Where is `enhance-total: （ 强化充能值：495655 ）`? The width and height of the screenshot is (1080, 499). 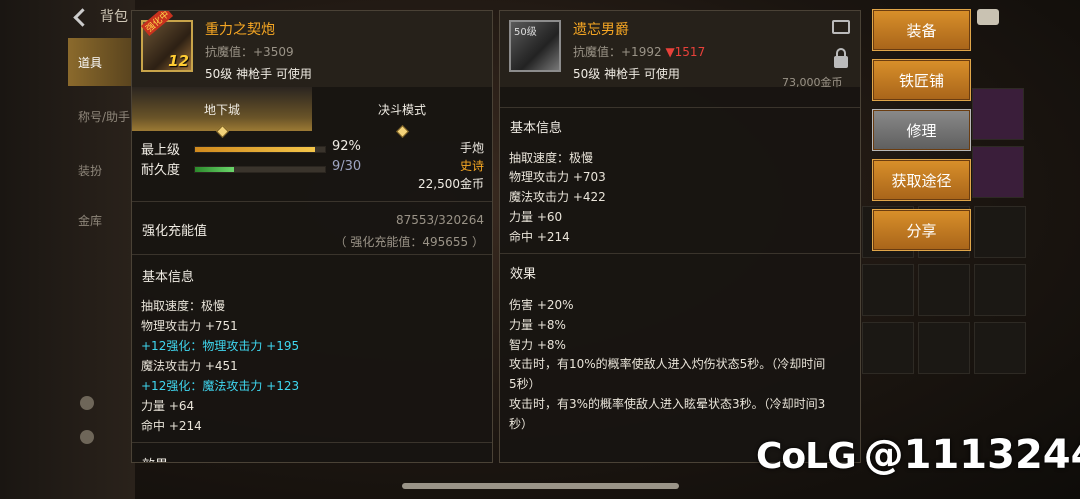 enhance-total: （ 强化充能值：495655 ） is located at coordinates (409, 242).